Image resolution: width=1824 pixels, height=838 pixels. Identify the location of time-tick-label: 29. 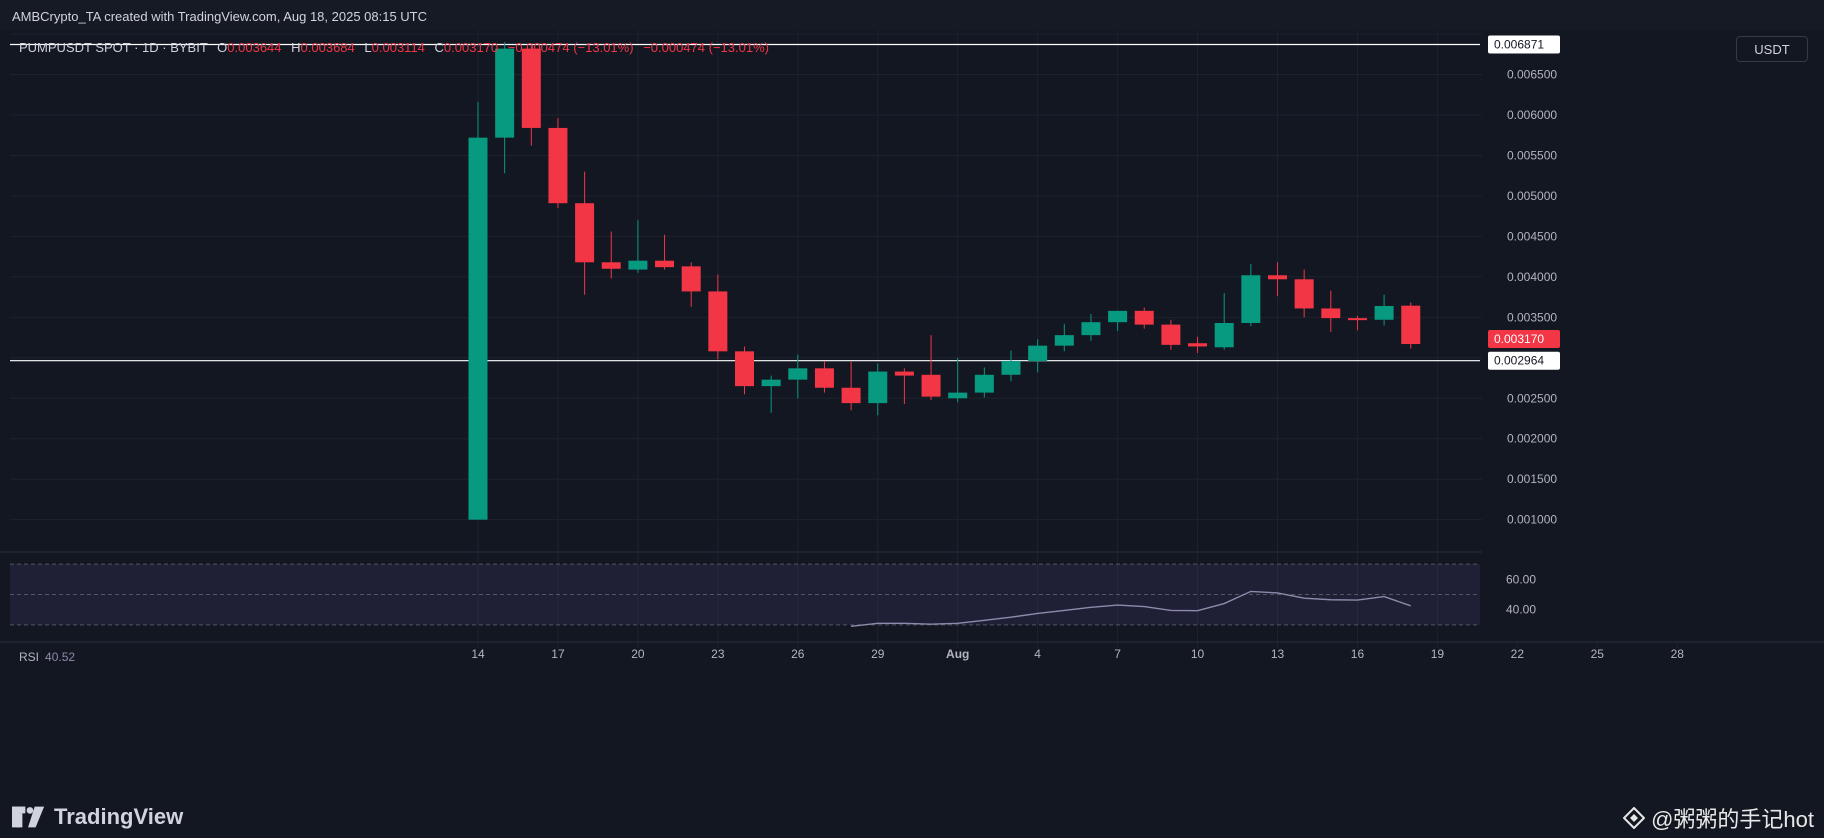
(878, 654).